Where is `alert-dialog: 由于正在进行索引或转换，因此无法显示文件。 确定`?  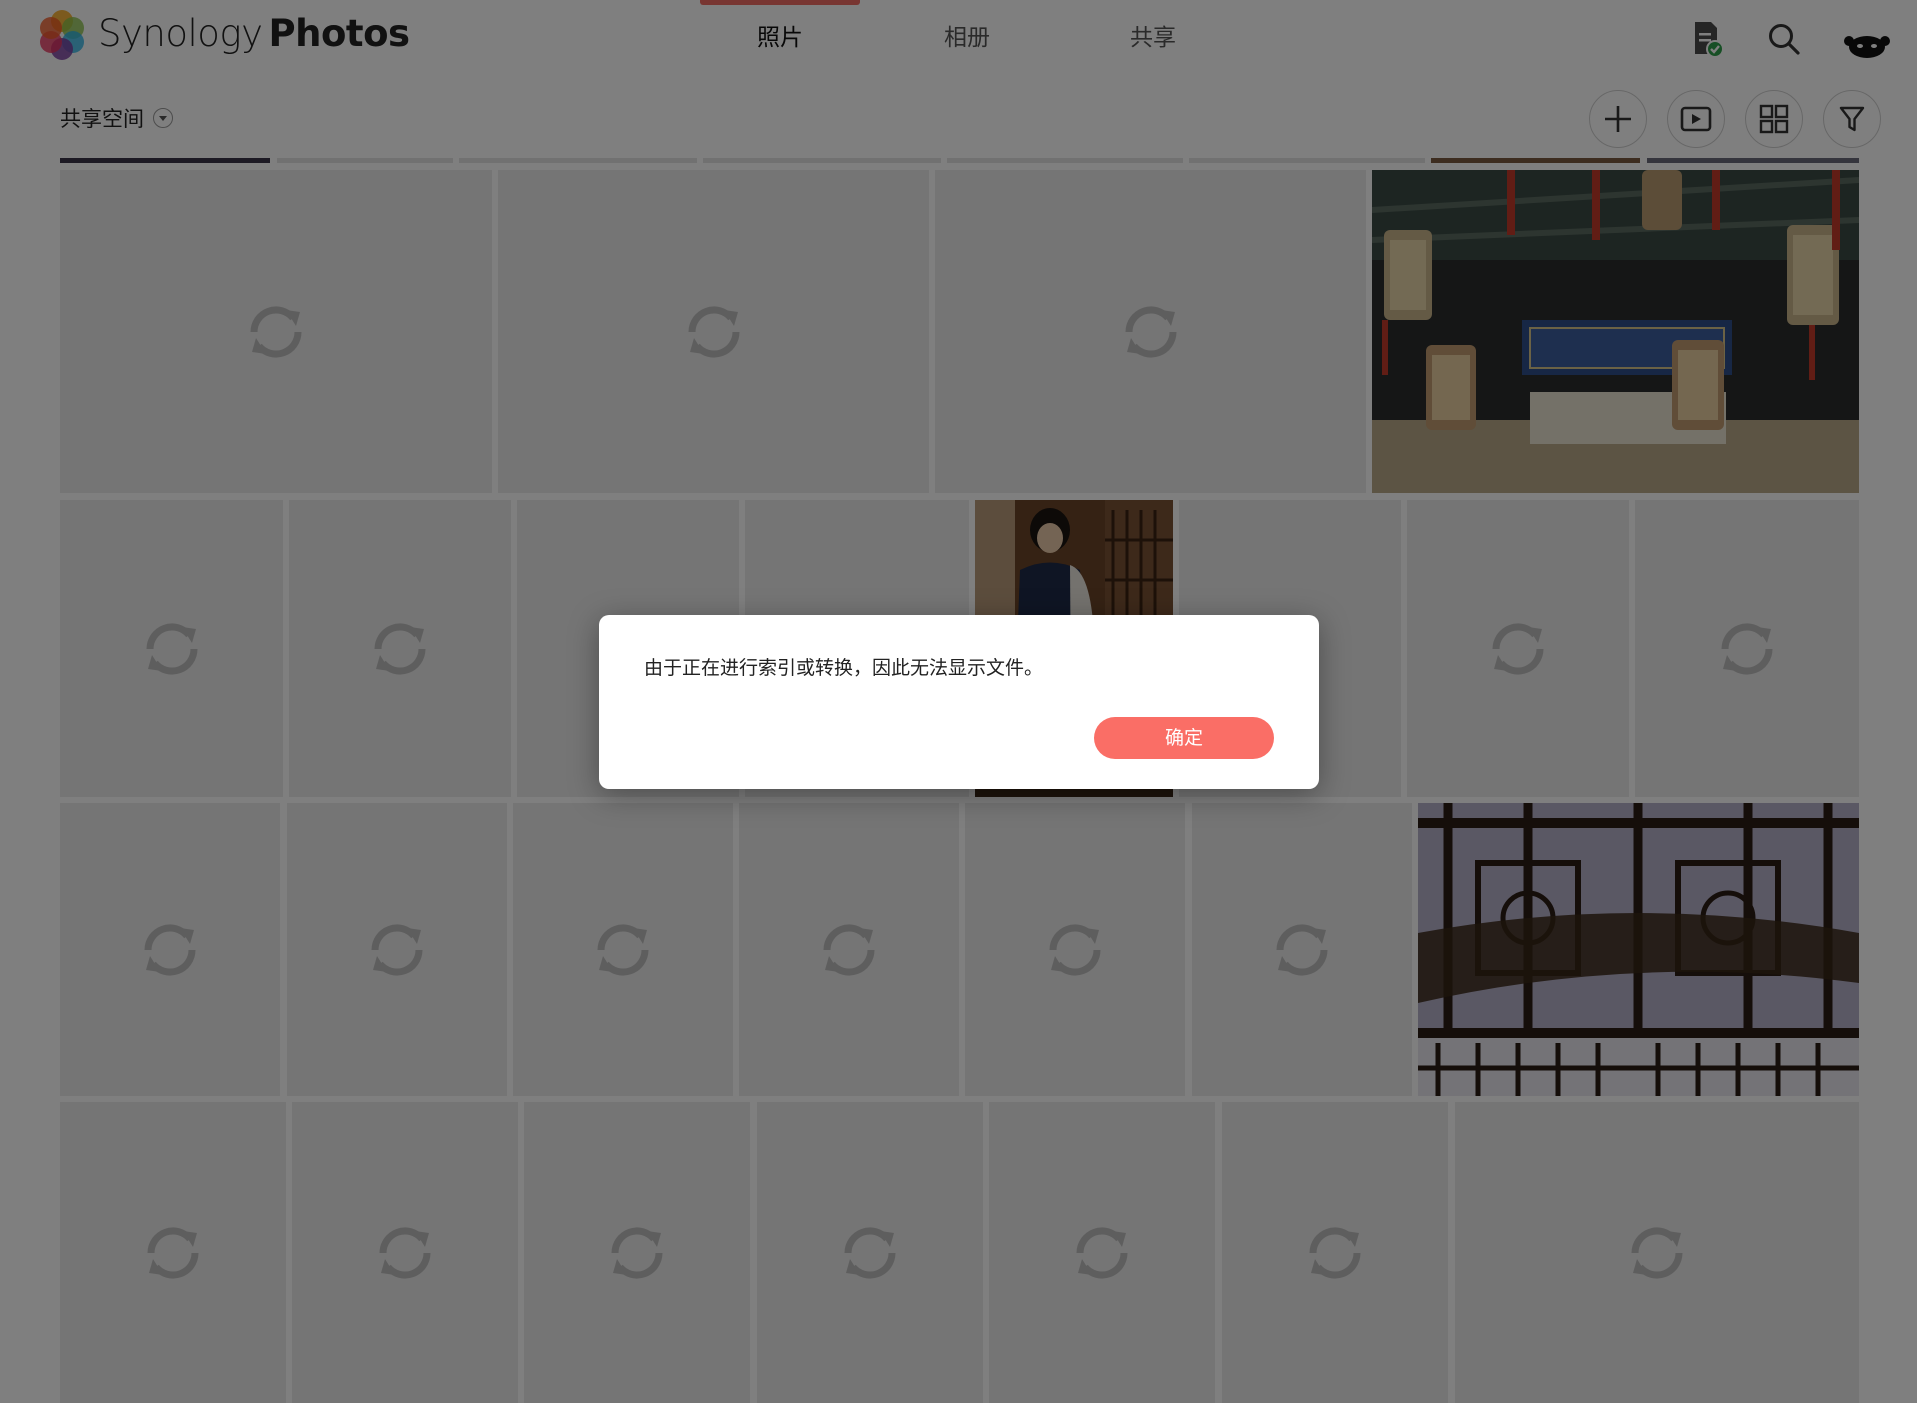 alert-dialog: 由于正在进行索引或转换，因此无法显示文件。 确定 is located at coordinates (959, 702).